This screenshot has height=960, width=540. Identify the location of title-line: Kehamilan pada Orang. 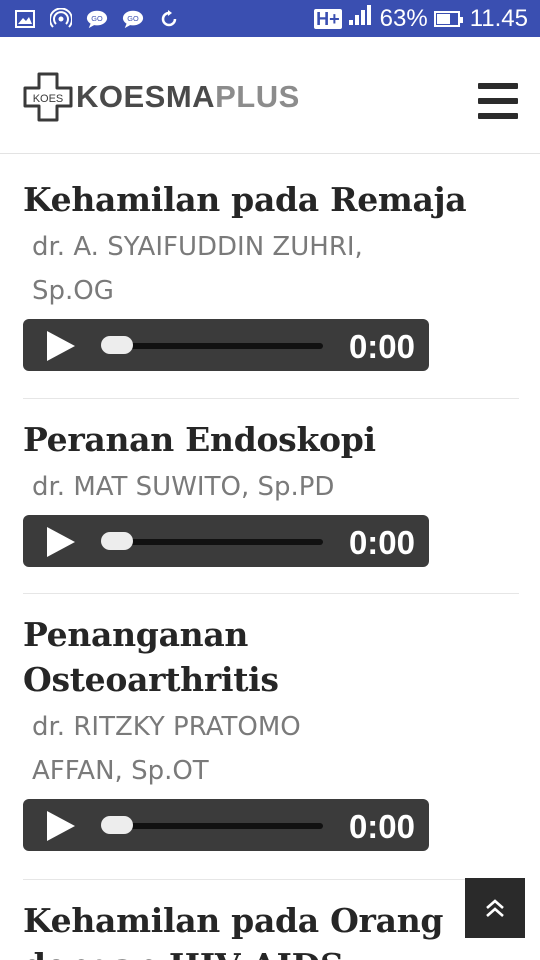
(233, 920).